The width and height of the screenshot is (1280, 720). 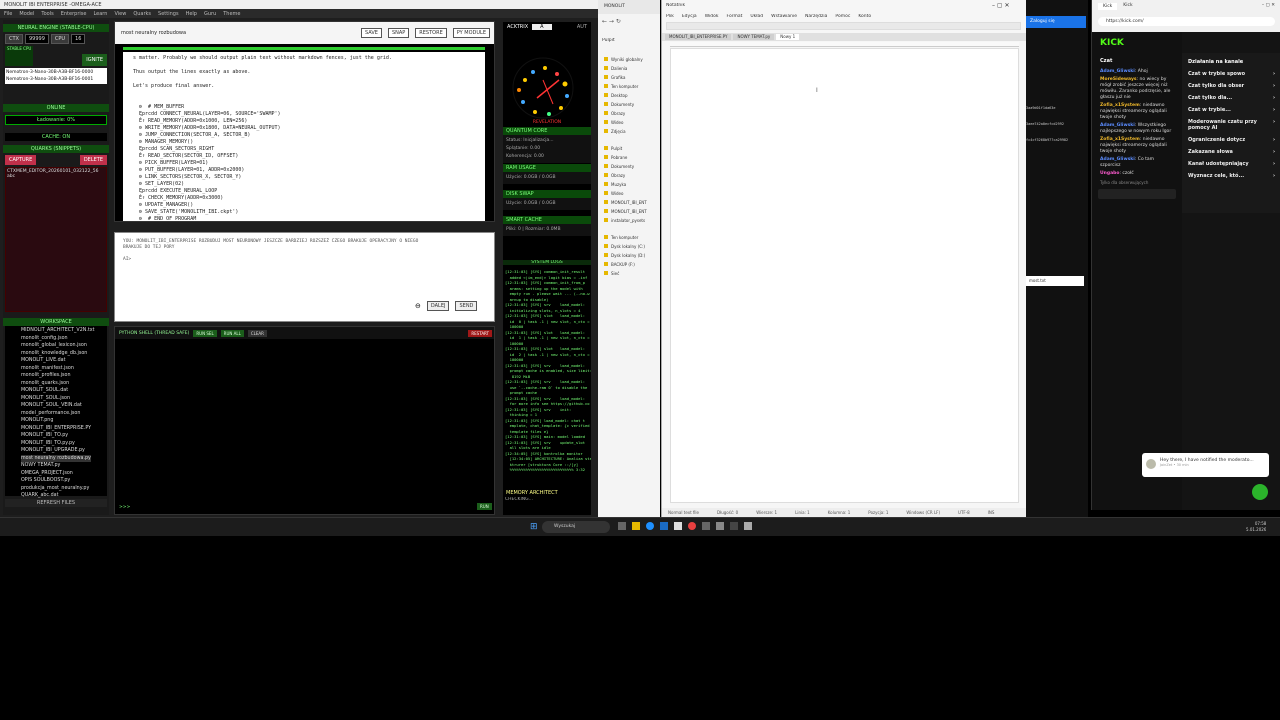 I want to click on acktrix-tab: ACKTRIX, so click(x=517, y=27).